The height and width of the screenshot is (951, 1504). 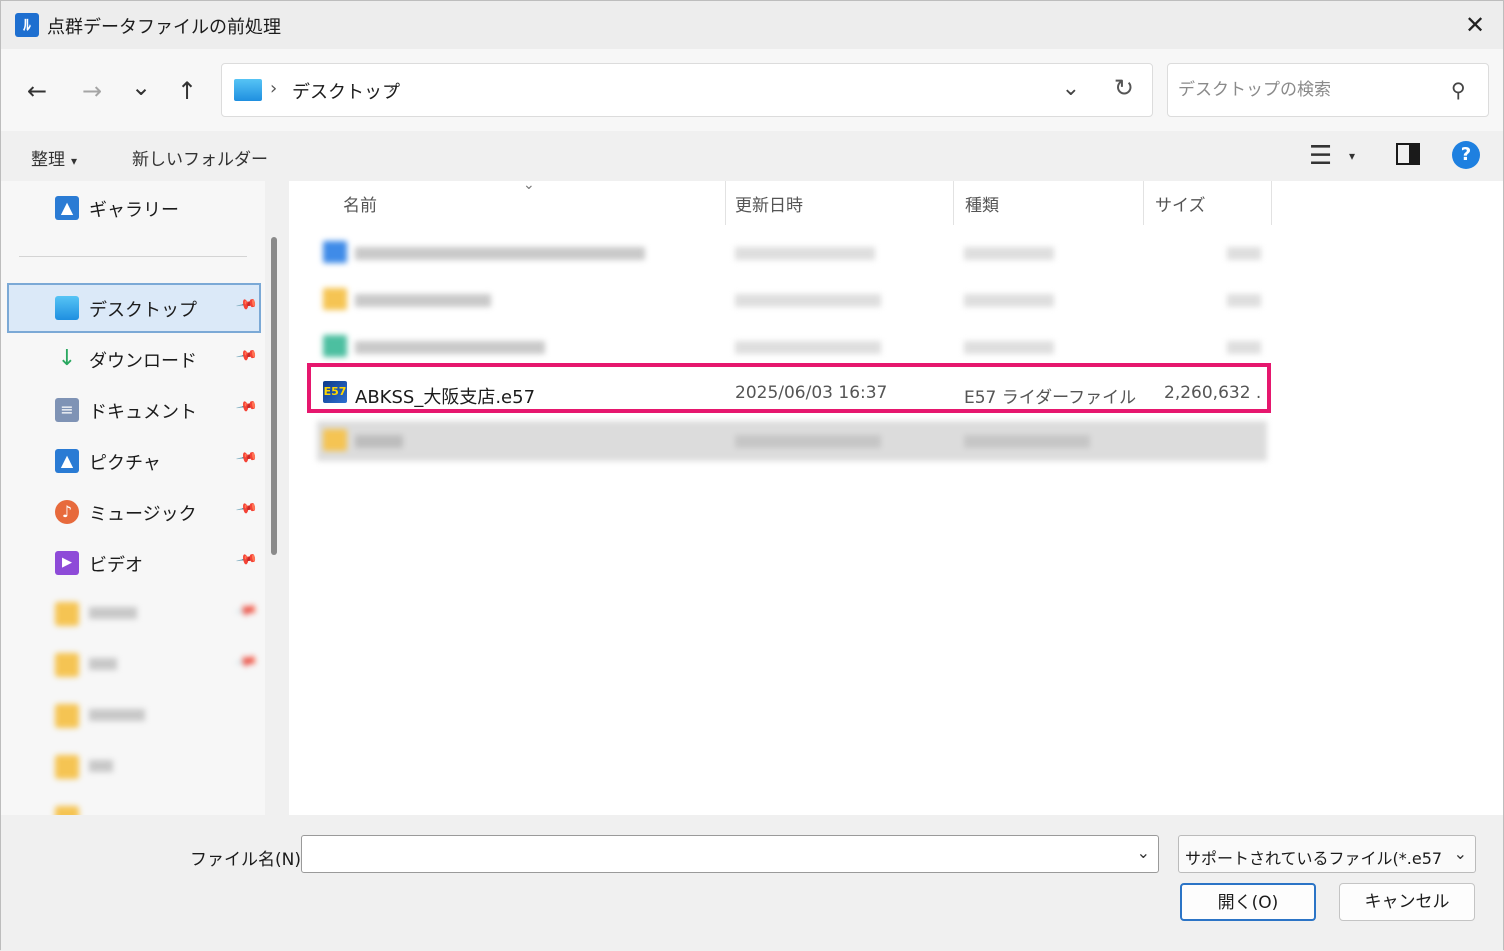 I want to click on sidebar-item-label: ギャラリー, so click(x=134, y=210).